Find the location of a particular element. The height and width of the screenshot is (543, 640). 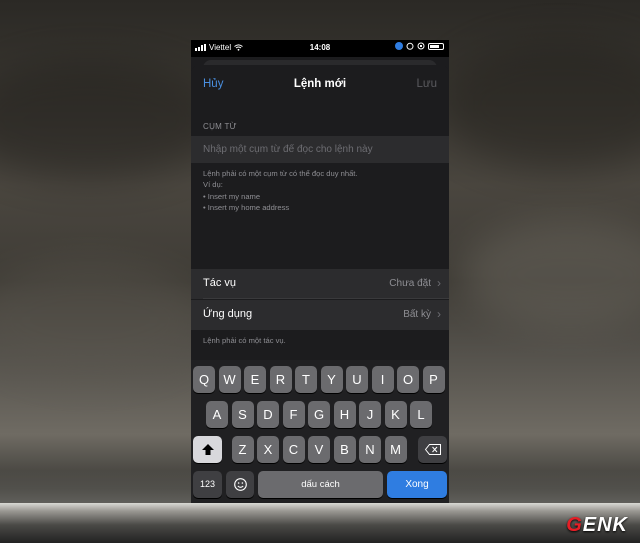

key-j: J is located at coordinates (370, 414).